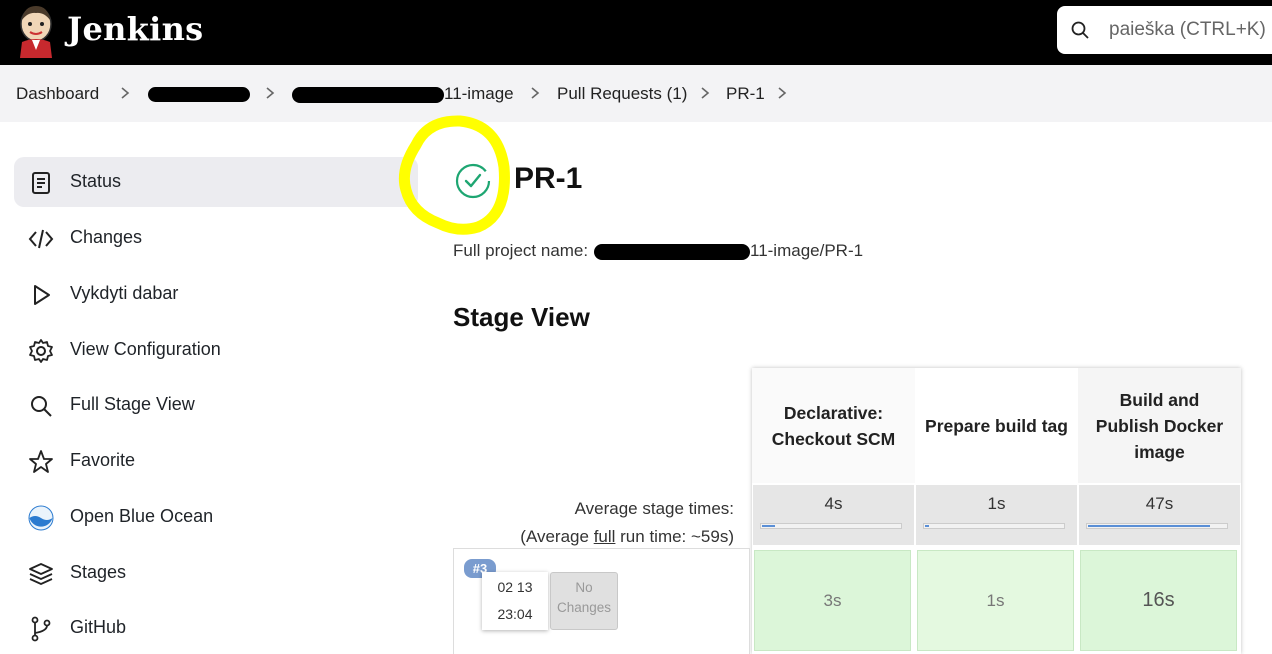  Describe the element at coordinates (605, 536) in the screenshot. I see `full-run-link: full` at that location.